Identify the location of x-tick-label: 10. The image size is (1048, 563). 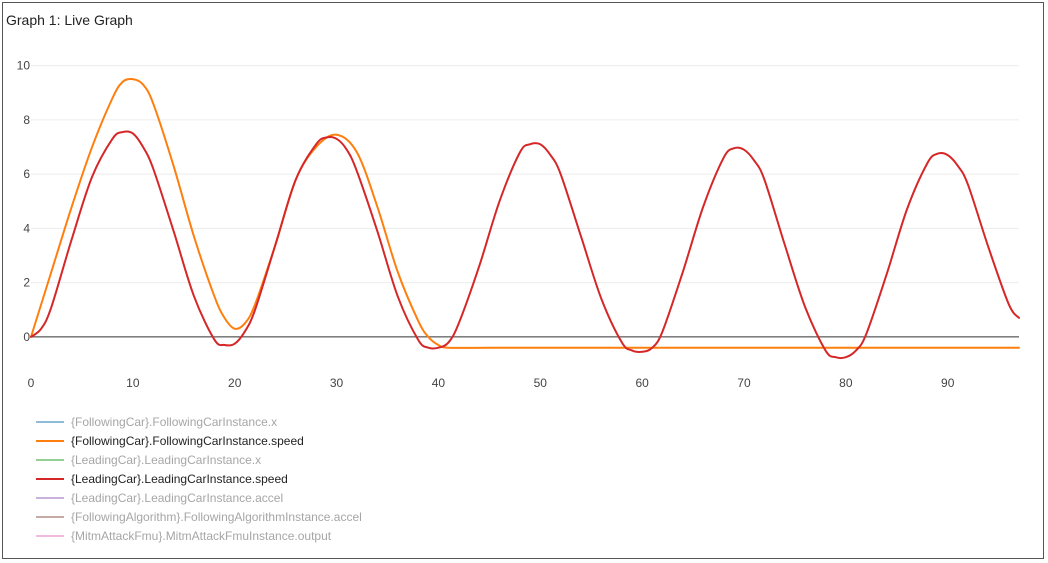
(133, 383).